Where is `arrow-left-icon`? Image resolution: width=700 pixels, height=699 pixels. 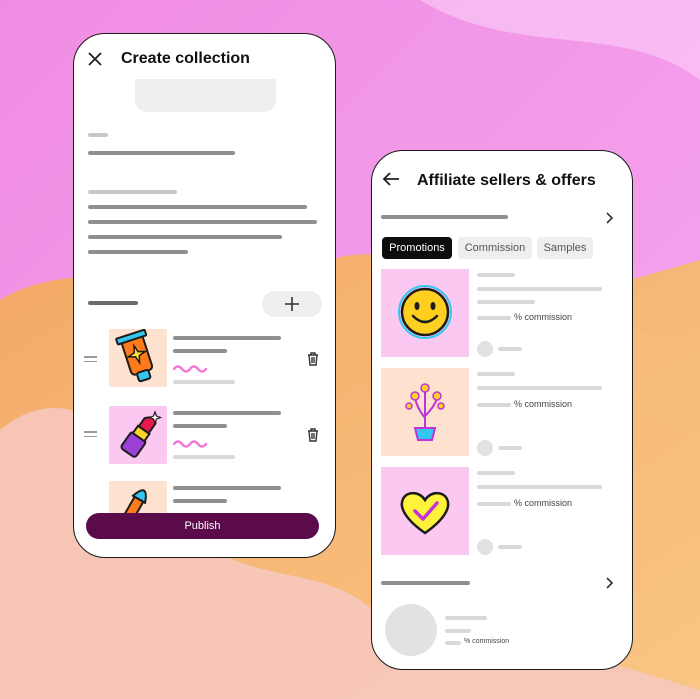
arrow-left-icon is located at coordinates (391, 179).